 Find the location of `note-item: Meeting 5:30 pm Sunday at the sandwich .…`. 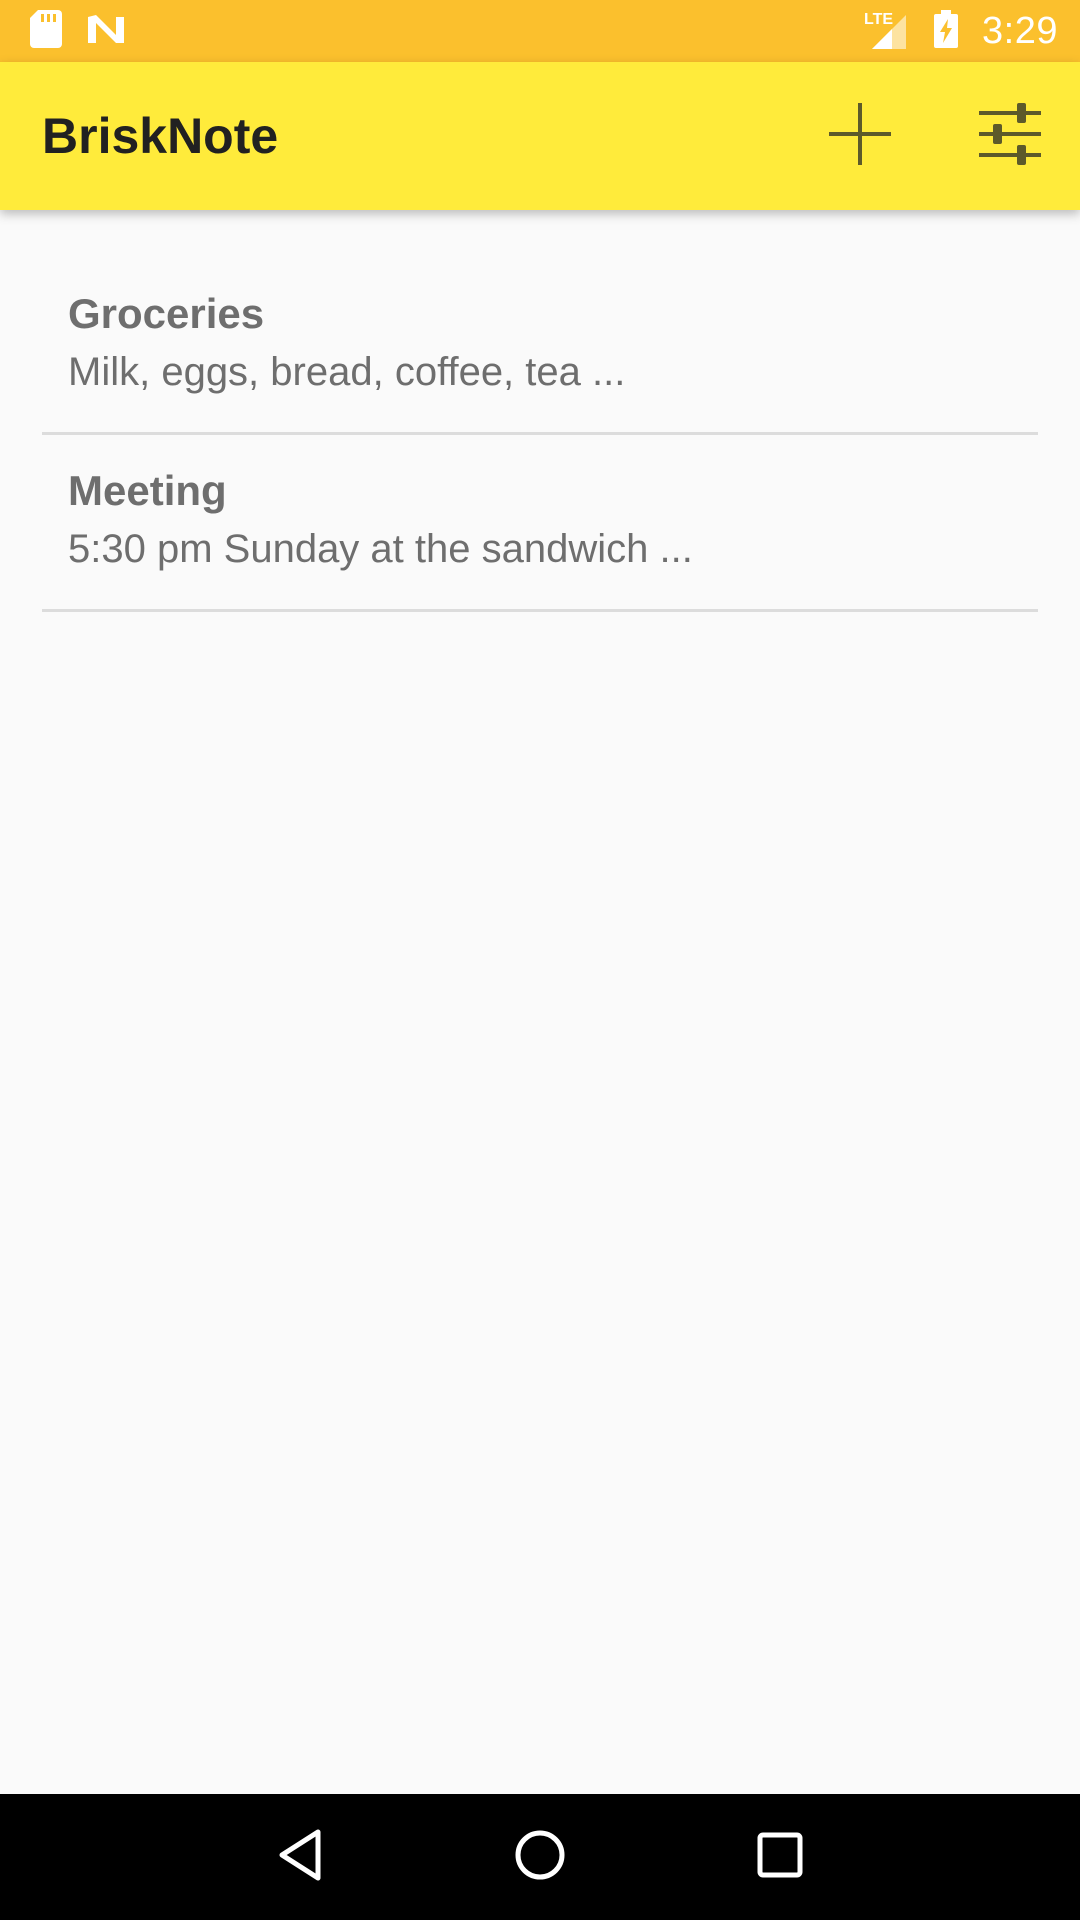

note-item: Meeting 5:30 pm Sunday at the sandwich .… is located at coordinates (540, 523).